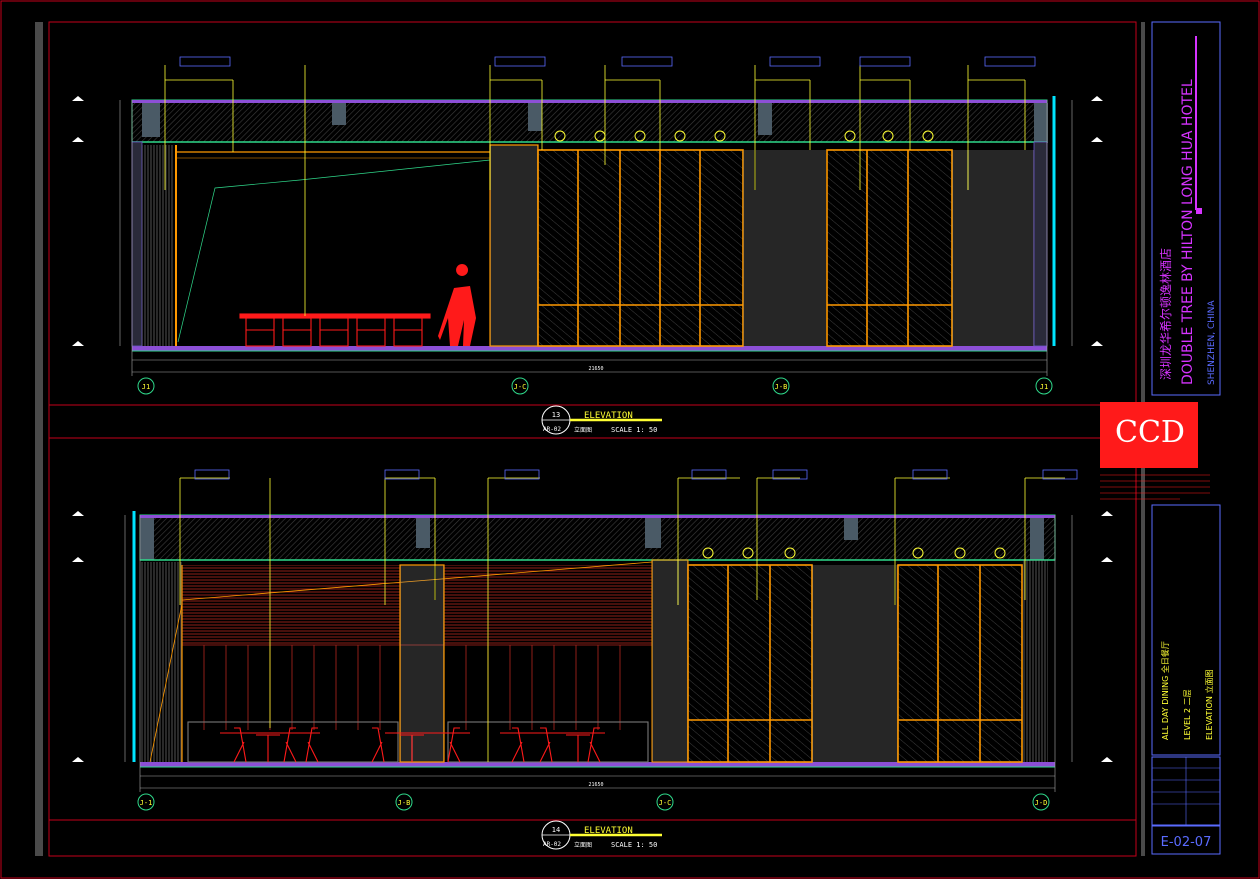  Describe the element at coordinates (1165, 690) in the screenshot. I see `drawing-title-1: ALL DAY DINING 全日餐厅` at that location.